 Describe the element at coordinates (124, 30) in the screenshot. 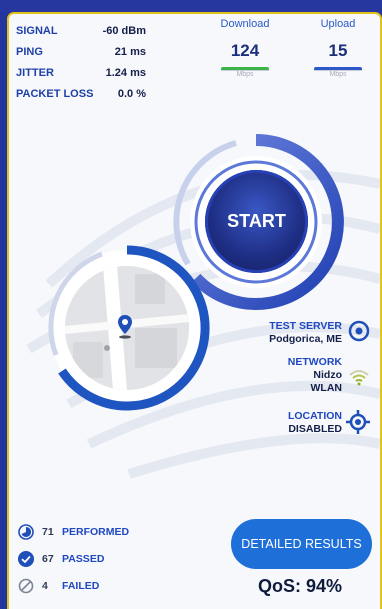

I see `stat-value: -60 dBm` at that location.